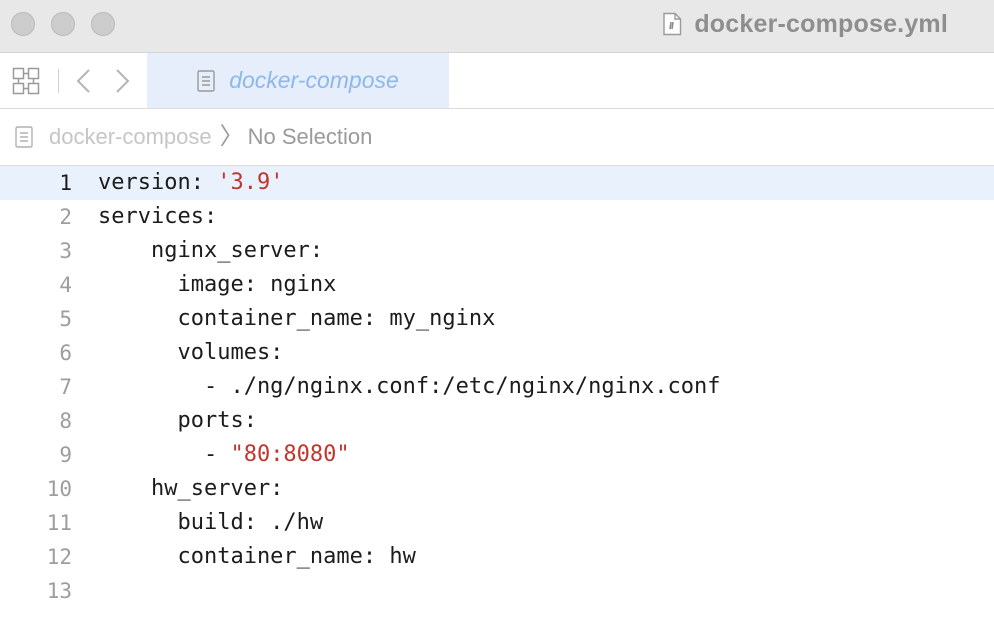 The width and height of the screenshot is (994, 631). I want to click on code-text: container_name: my_nginx, so click(296, 319).